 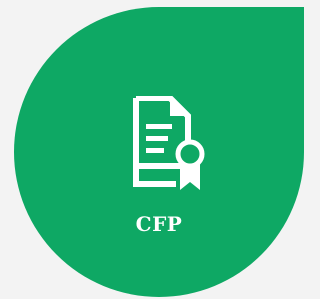 I want to click on card-label: CFP, so click(x=159, y=224).